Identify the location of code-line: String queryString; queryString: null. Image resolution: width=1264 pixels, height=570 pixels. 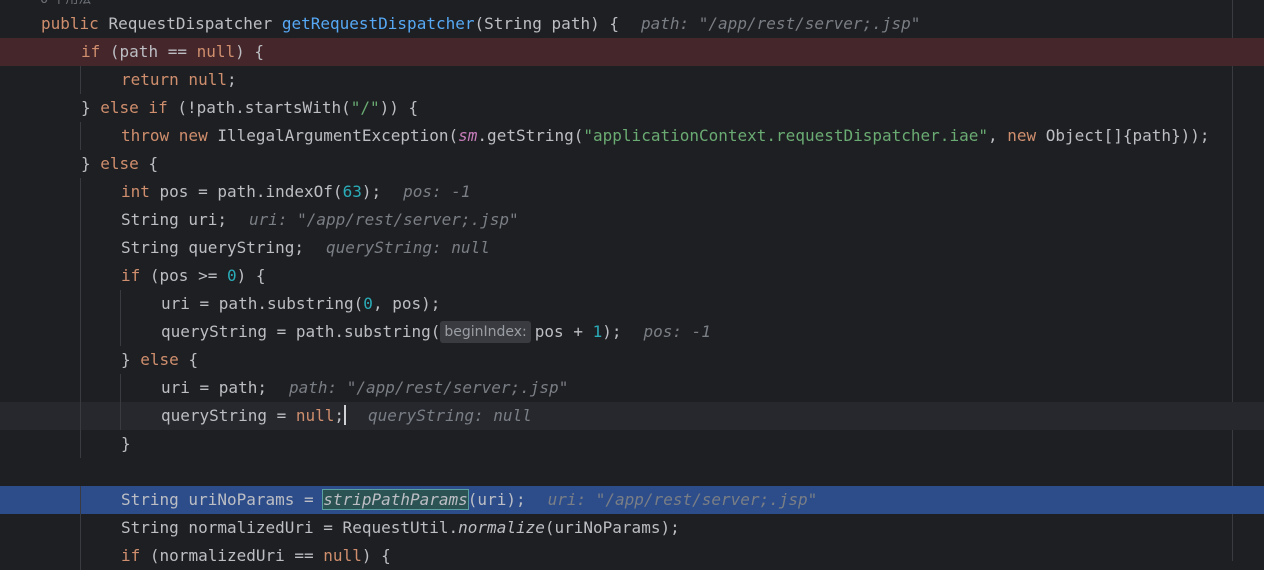
(632, 248).